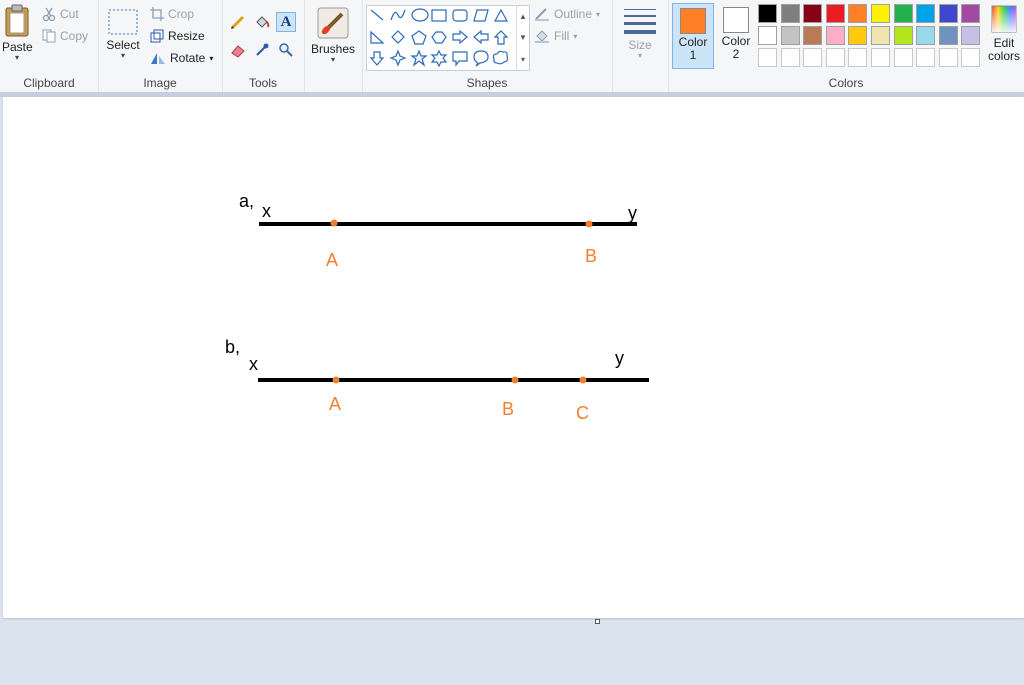 This screenshot has width=1024, height=685. I want to click on rainbow-palette-icon, so click(1004, 19).